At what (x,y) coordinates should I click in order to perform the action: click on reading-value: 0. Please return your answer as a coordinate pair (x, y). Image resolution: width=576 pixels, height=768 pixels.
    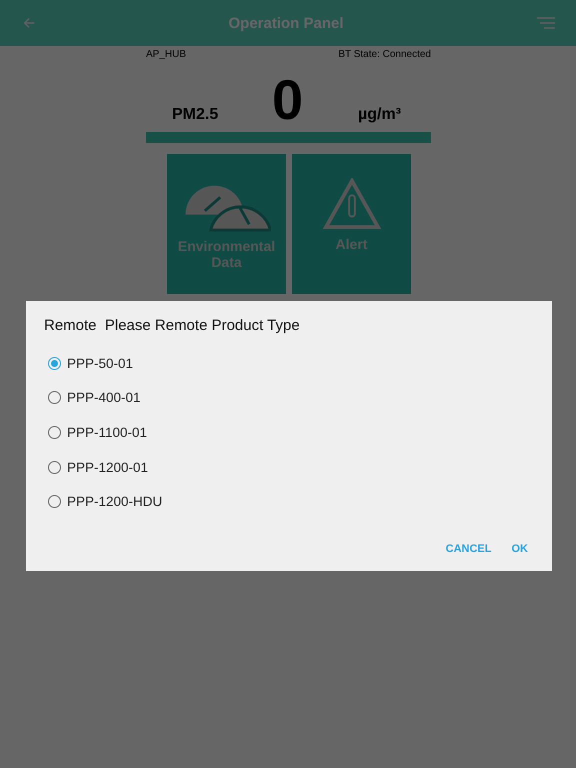
    Looking at the image, I should click on (288, 100).